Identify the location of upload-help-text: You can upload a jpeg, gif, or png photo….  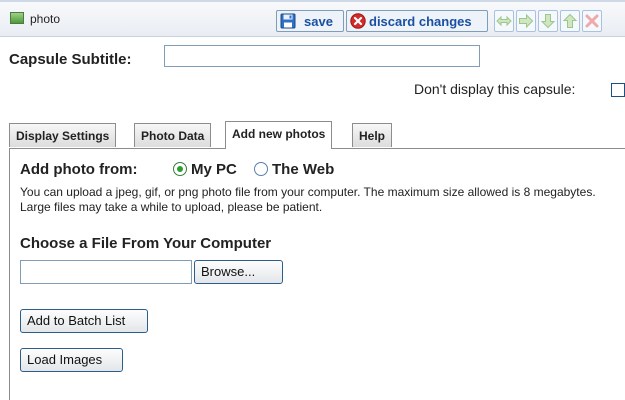
(308, 199).